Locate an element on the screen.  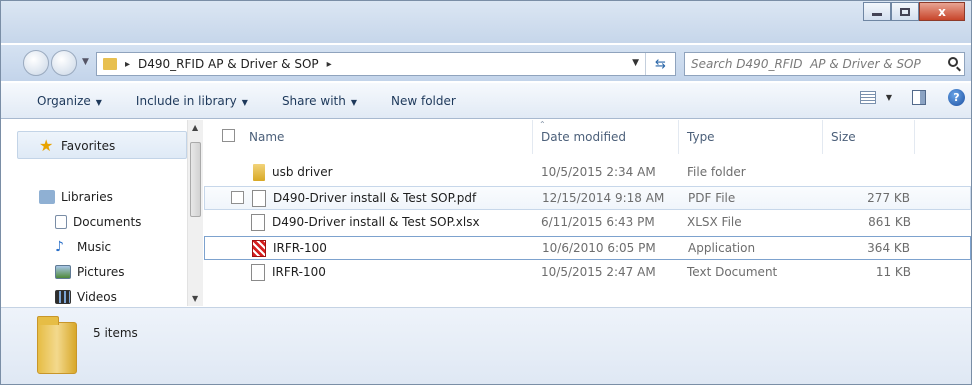
nav-item-videos: Videos is located at coordinates (86, 297).